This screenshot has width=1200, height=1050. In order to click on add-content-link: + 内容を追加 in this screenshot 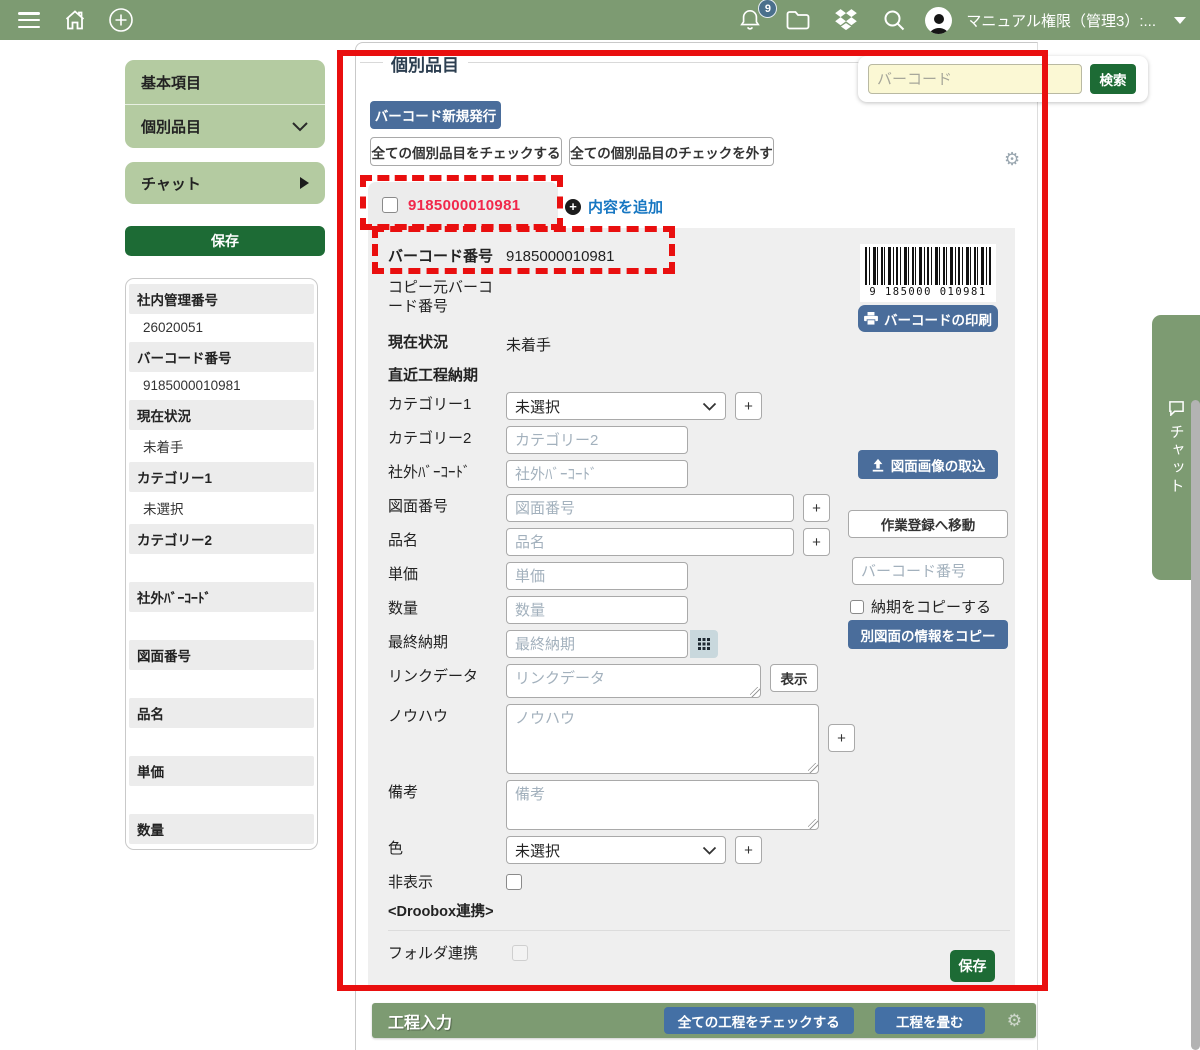, I will do `click(614, 206)`.